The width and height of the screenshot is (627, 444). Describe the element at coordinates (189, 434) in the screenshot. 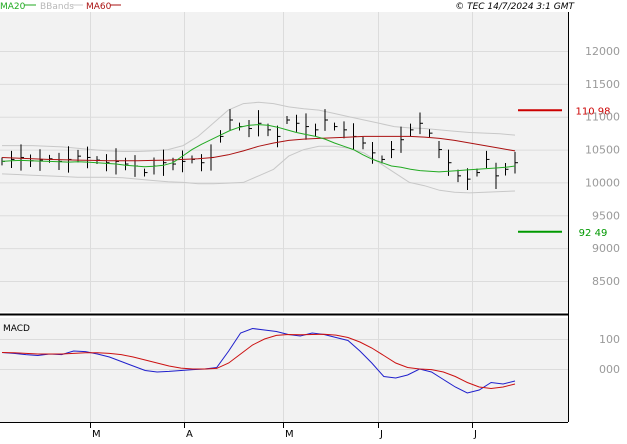

I see `x-tick-label: A` at that location.